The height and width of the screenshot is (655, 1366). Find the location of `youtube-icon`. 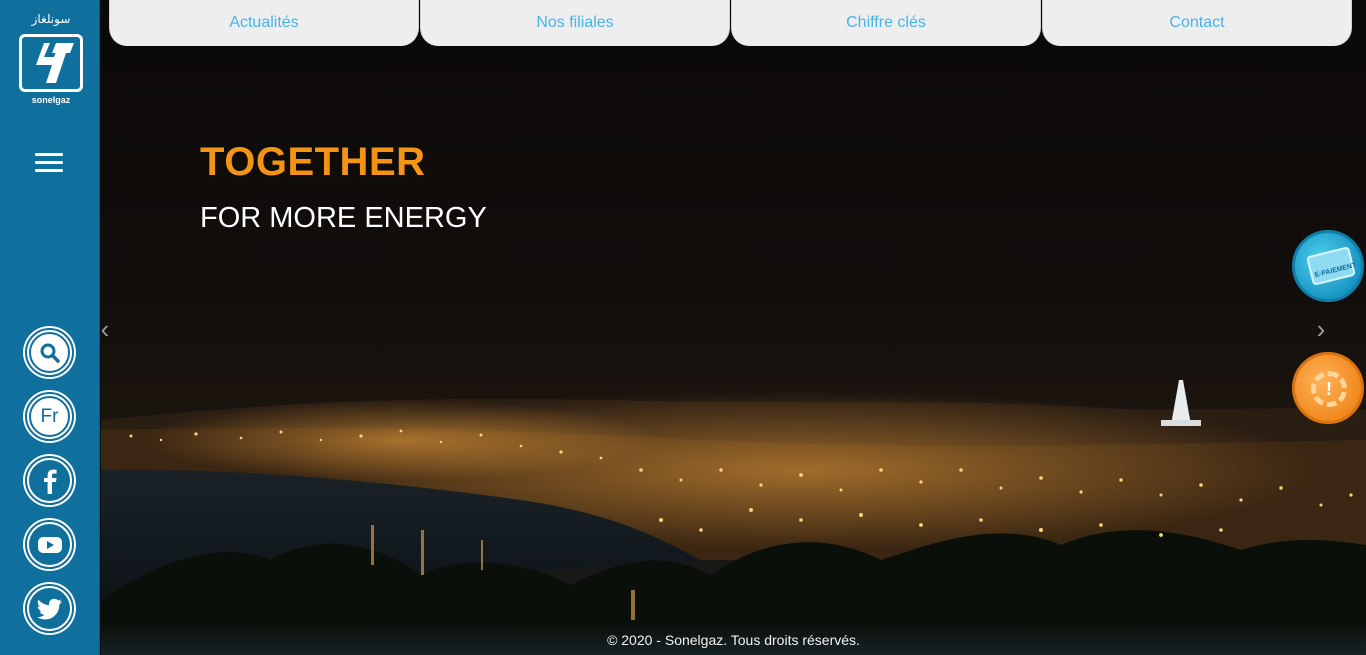

youtube-icon is located at coordinates (49, 544).